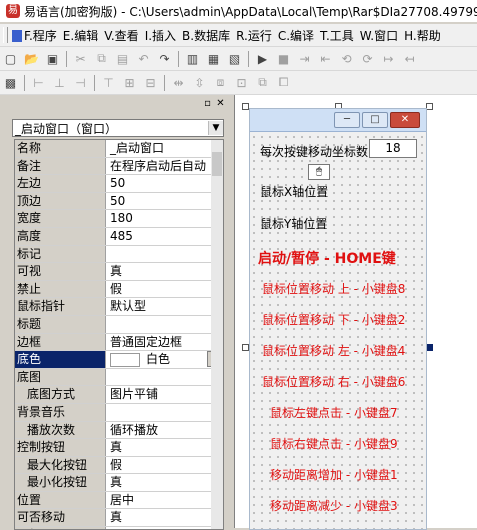 The image size is (477, 530). Describe the element at coordinates (393, 148) in the screenshot. I see `move-coord-input: 18` at that location.